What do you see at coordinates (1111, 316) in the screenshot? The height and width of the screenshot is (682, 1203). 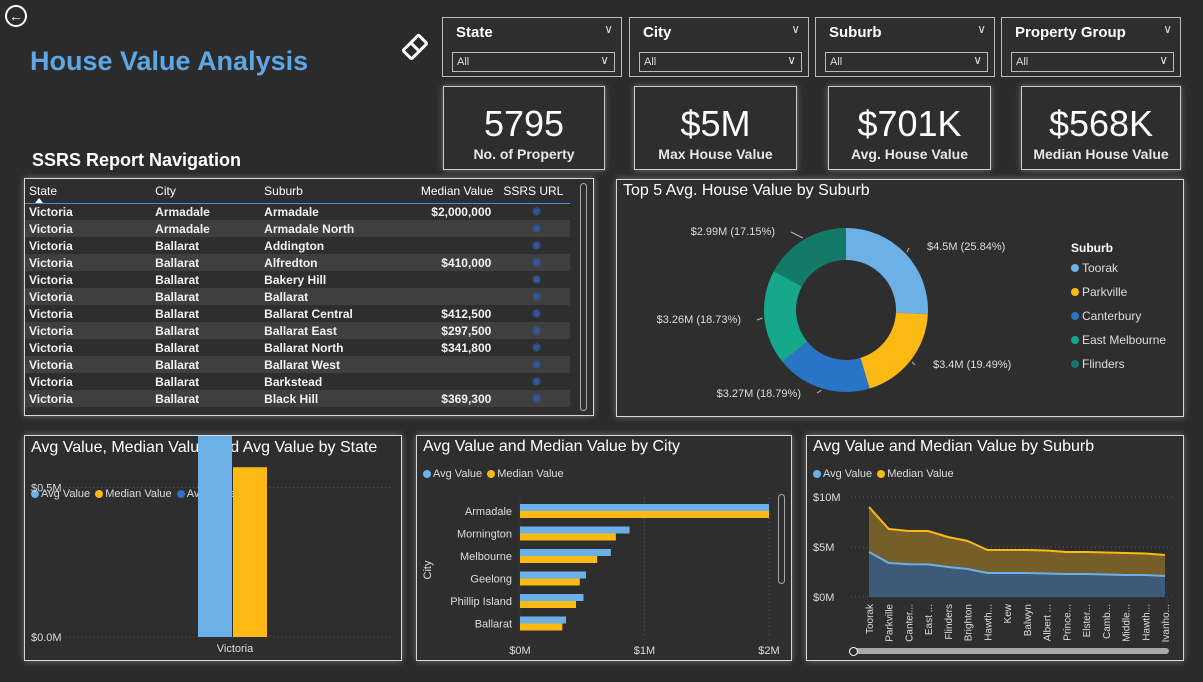 I see `legend-label: Canterbury` at bounding box center [1111, 316].